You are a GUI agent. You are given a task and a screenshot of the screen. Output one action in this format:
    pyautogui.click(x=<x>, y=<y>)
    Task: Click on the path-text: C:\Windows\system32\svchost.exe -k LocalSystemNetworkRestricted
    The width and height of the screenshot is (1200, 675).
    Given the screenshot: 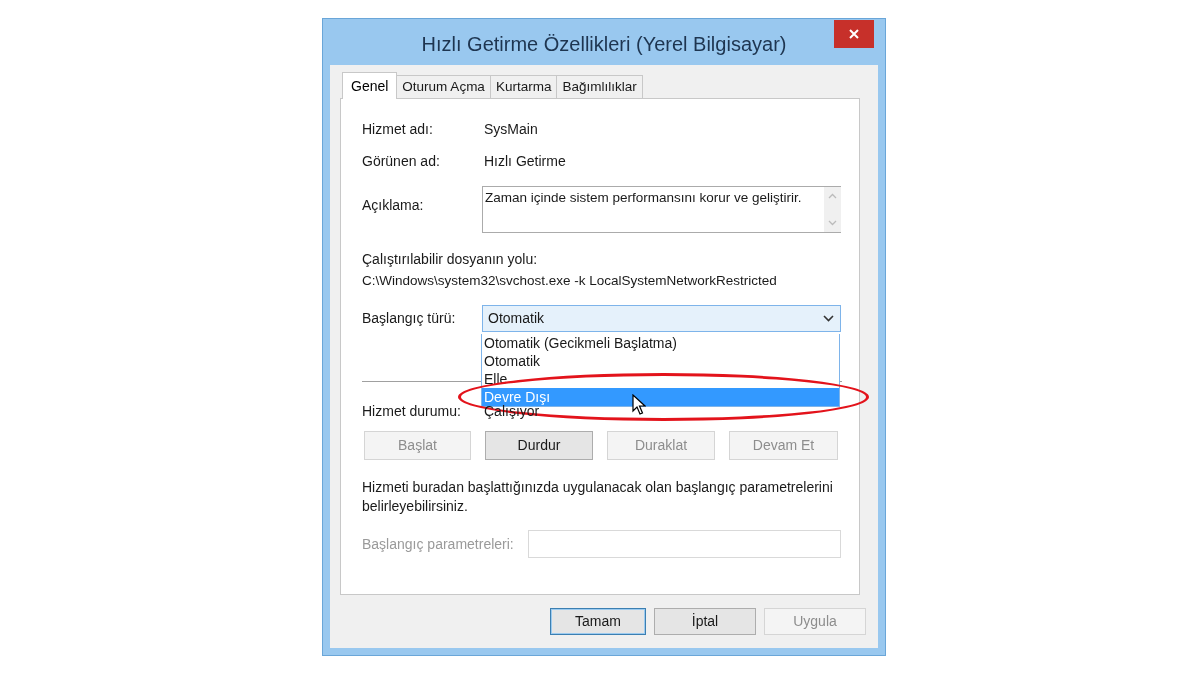 What is the action you would take?
    pyautogui.click(x=570, y=281)
    